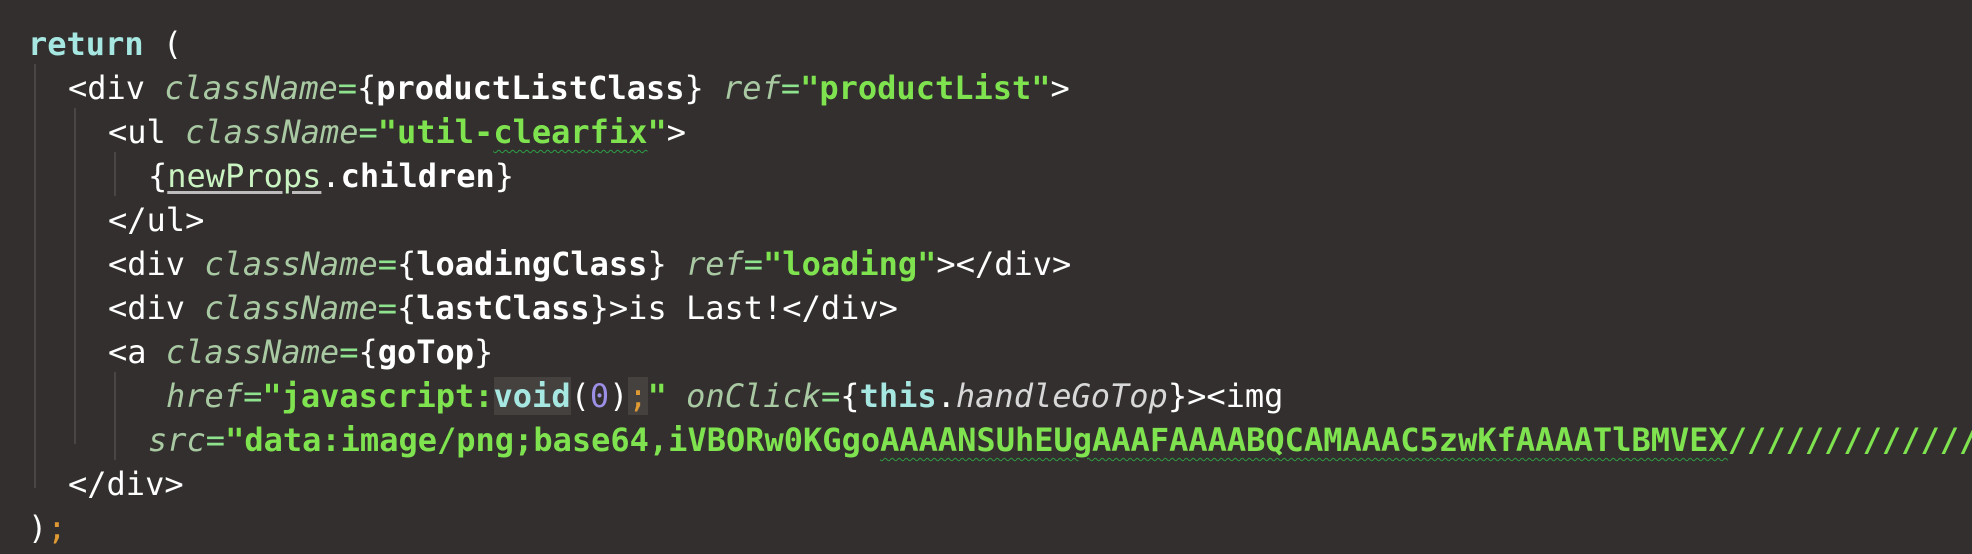 Image resolution: width=1972 pixels, height=554 pixels. Describe the element at coordinates (244, 176) in the screenshot. I see `expression-object: newProps` at that location.